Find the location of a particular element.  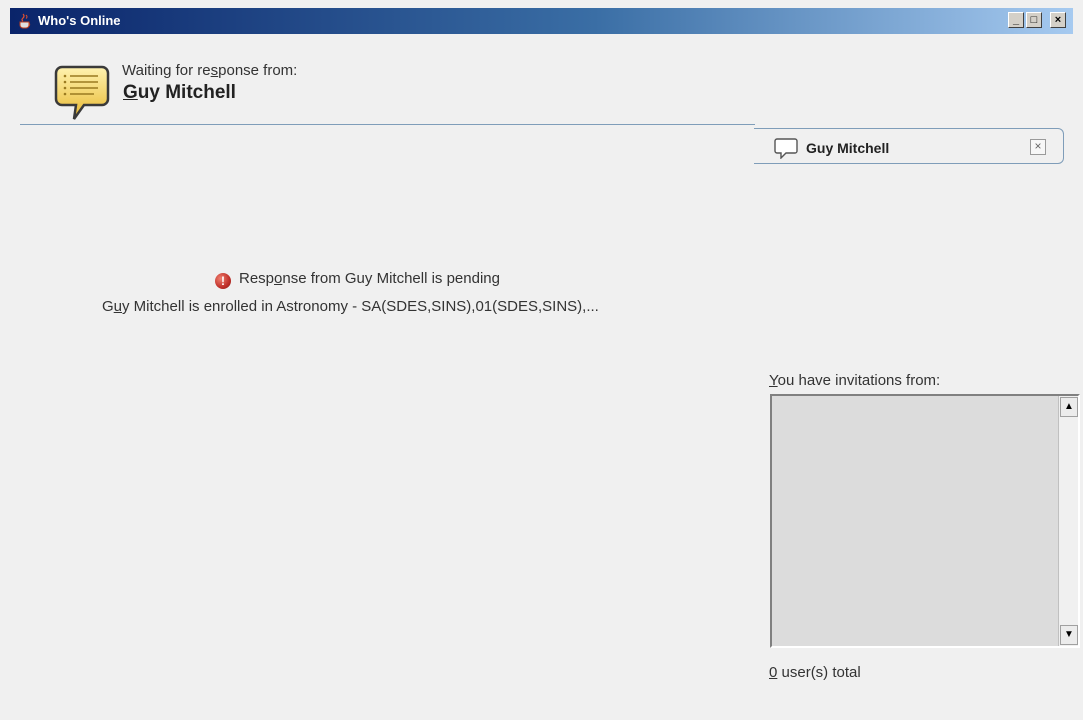

waiting-for-response-label: Waiting for response from: is located at coordinates (210, 70).